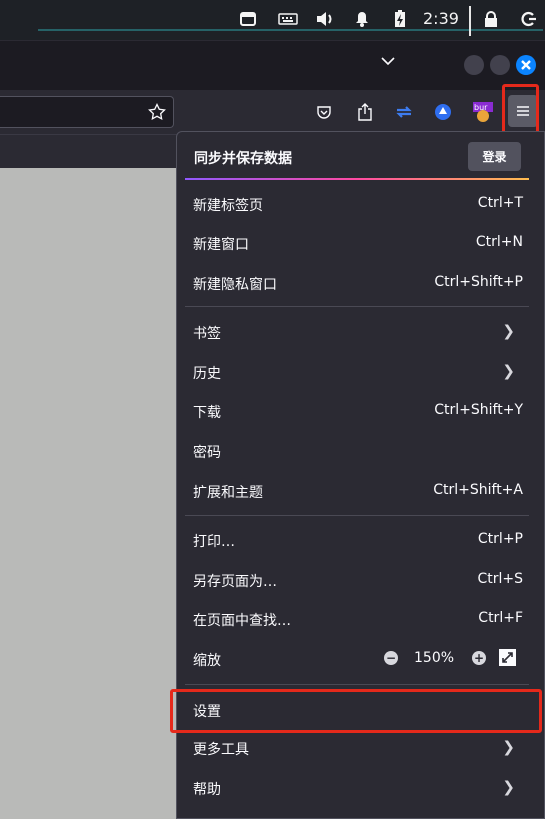 The height and width of the screenshot is (819, 545). Describe the element at coordinates (529, 19) in the screenshot. I see `power-icon` at that location.